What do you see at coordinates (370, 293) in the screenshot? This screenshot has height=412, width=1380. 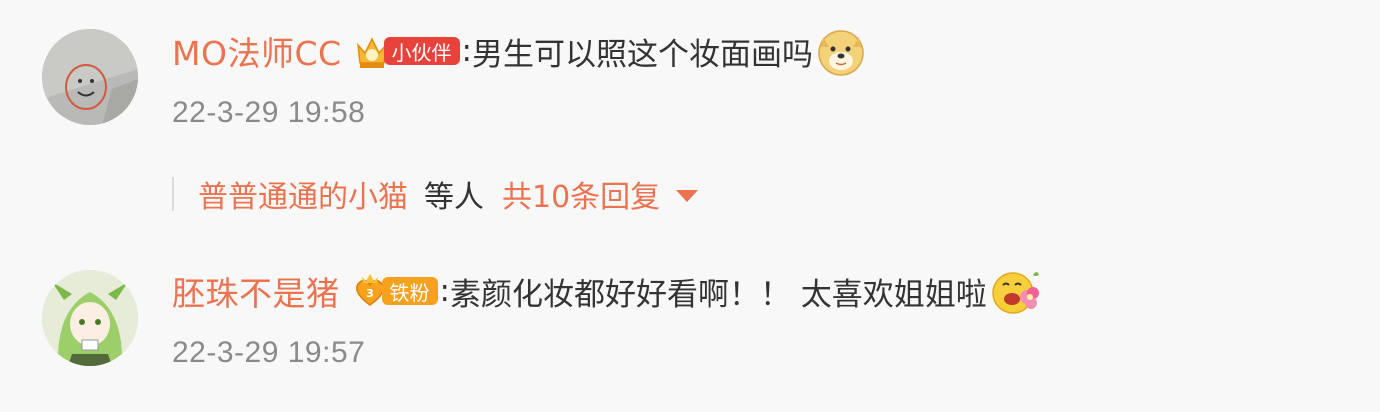 I see `svg-text: 3` at bounding box center [370, 293].